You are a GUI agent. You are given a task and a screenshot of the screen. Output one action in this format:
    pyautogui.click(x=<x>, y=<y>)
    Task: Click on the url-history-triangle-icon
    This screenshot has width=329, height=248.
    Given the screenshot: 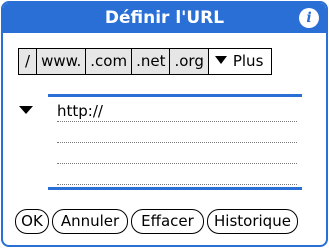 What is the action you would take?
    pyautogui.click(x=26, y=110)
    